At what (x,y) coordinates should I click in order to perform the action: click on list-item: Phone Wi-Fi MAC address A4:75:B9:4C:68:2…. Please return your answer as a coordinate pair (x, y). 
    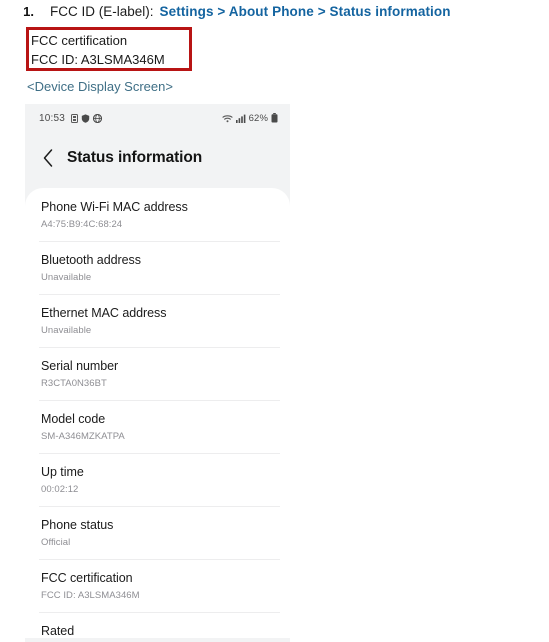
    Looking at the image, I should click on (157, 214).